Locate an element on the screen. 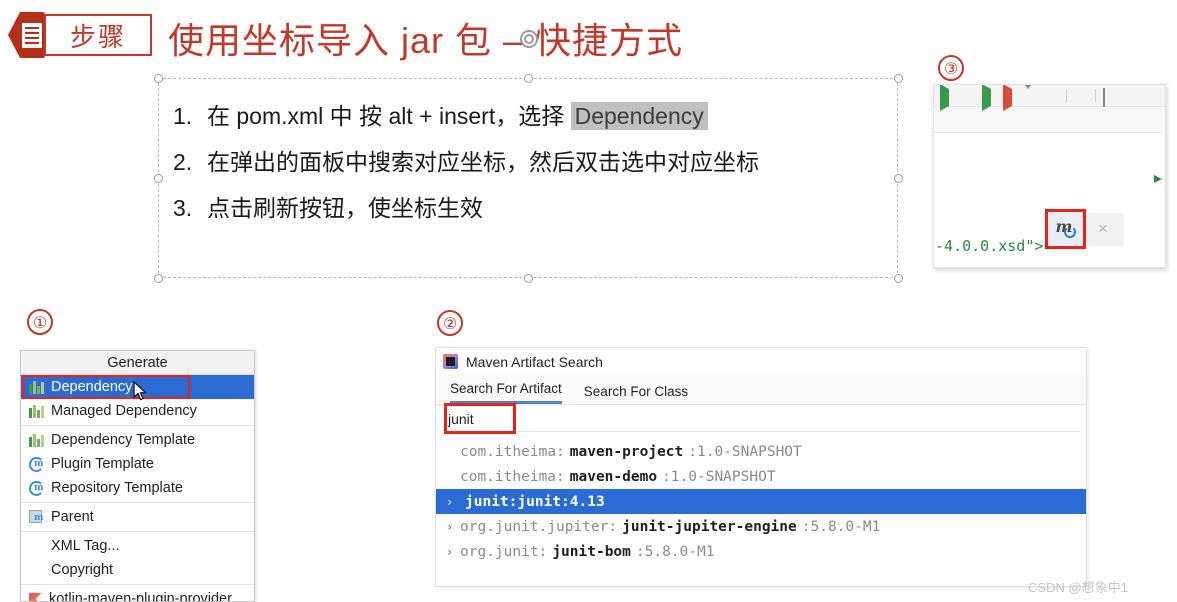 The image size is (1177, 602). menu-item-label: Copyright is located at coordinates (82, 570).